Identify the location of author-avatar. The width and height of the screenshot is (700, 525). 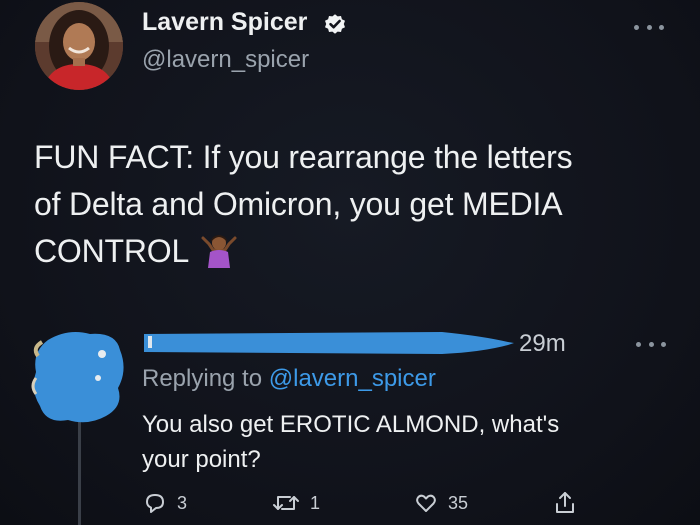
(79, 46).